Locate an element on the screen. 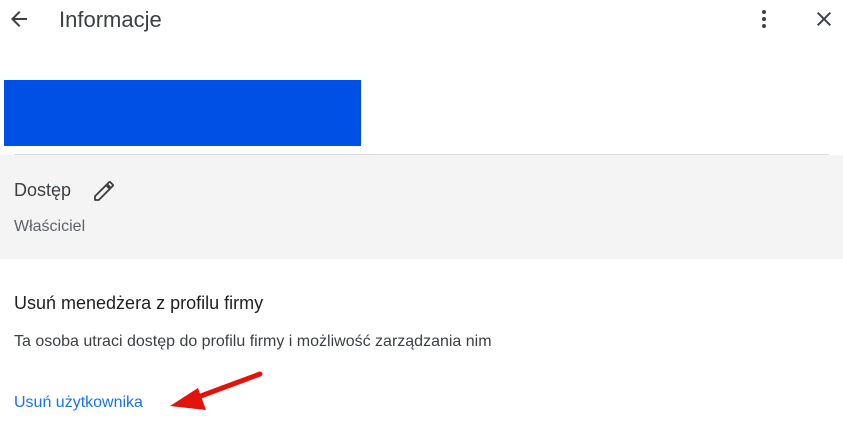  access-value: Właściciel is located at coordinates (50, 226).